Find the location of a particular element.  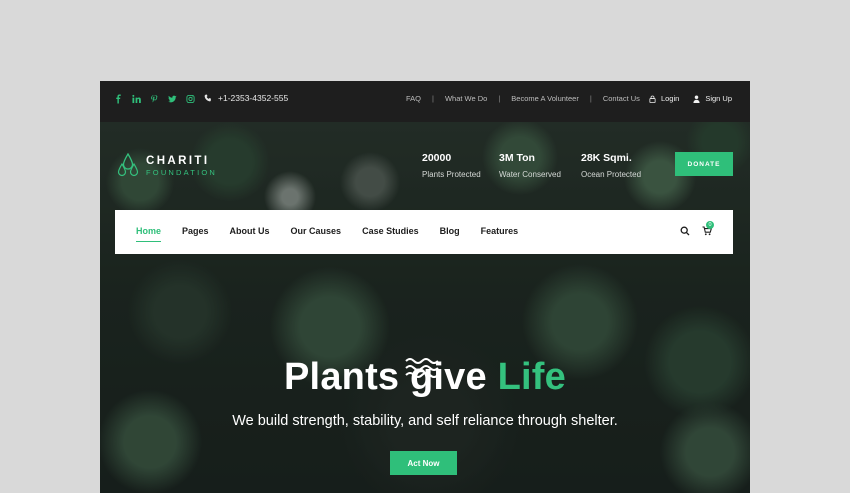

nav-item-features: Features is located at coordinates (500, 231).